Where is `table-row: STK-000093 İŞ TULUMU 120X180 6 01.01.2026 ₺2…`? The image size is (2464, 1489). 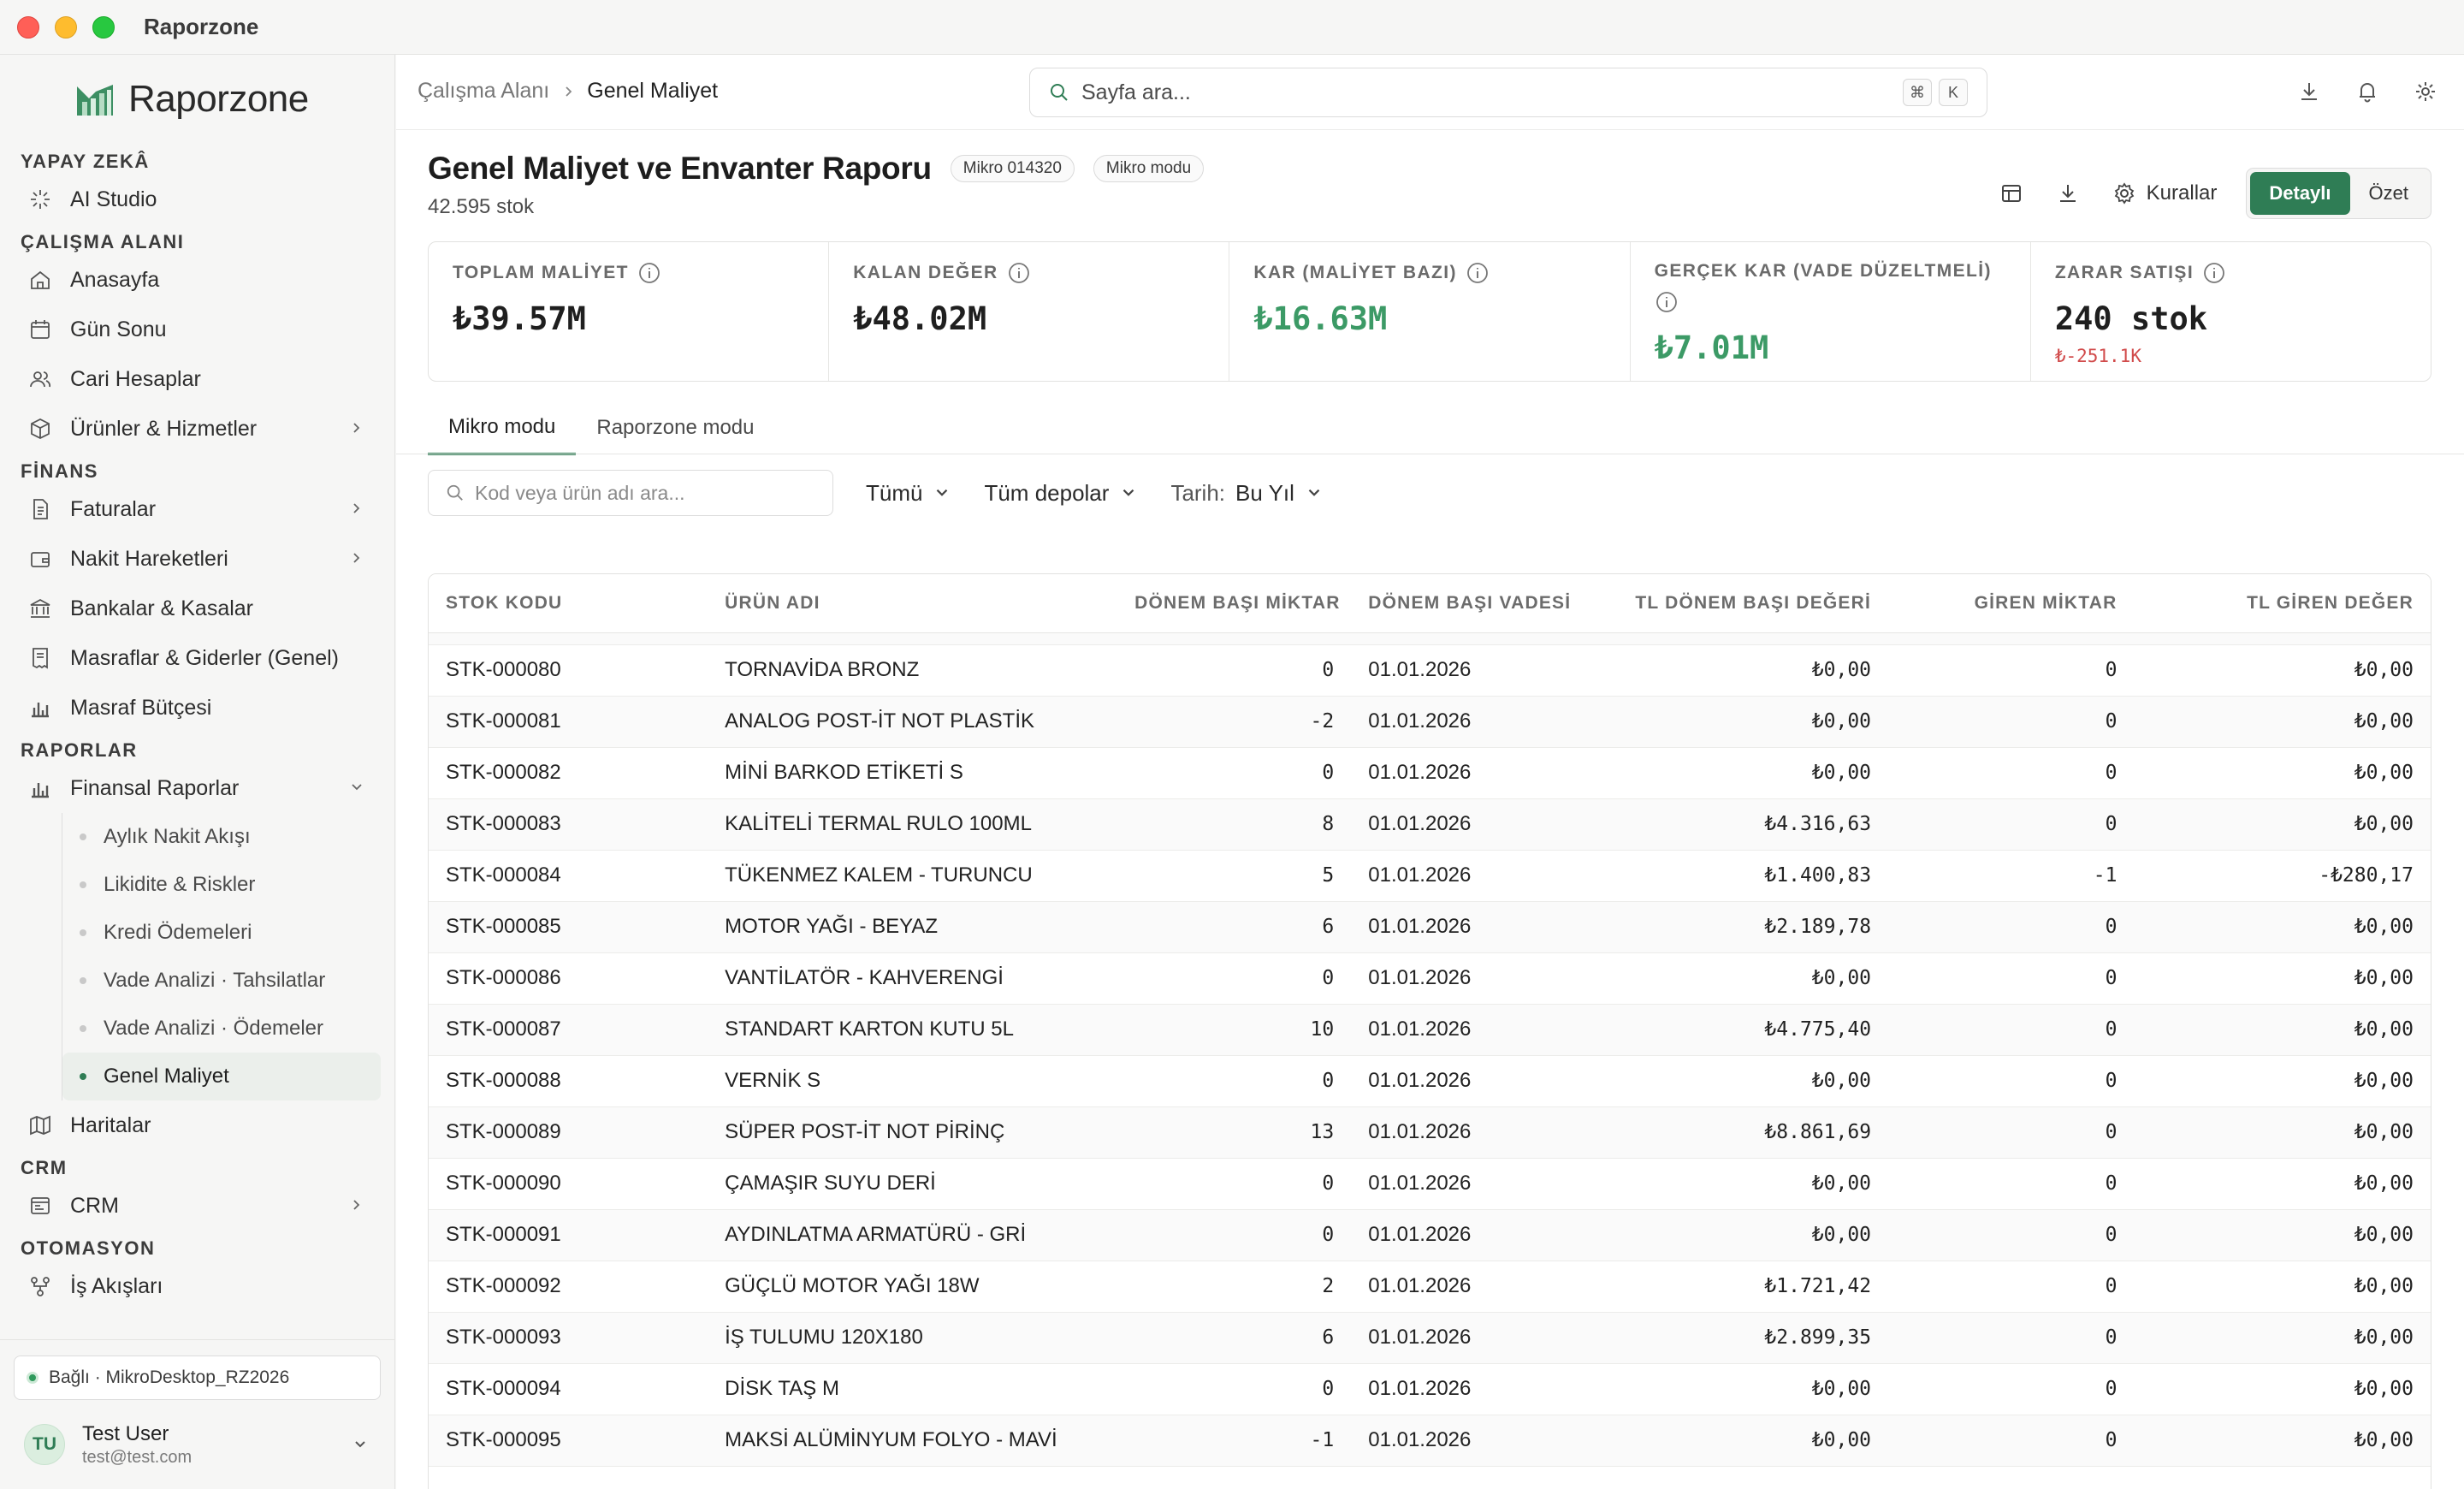 table-row: STK-000093 İŞ TULUMU 120X180 6 01.01.2026 ₺2… is located at coordinates (1430, 1338).